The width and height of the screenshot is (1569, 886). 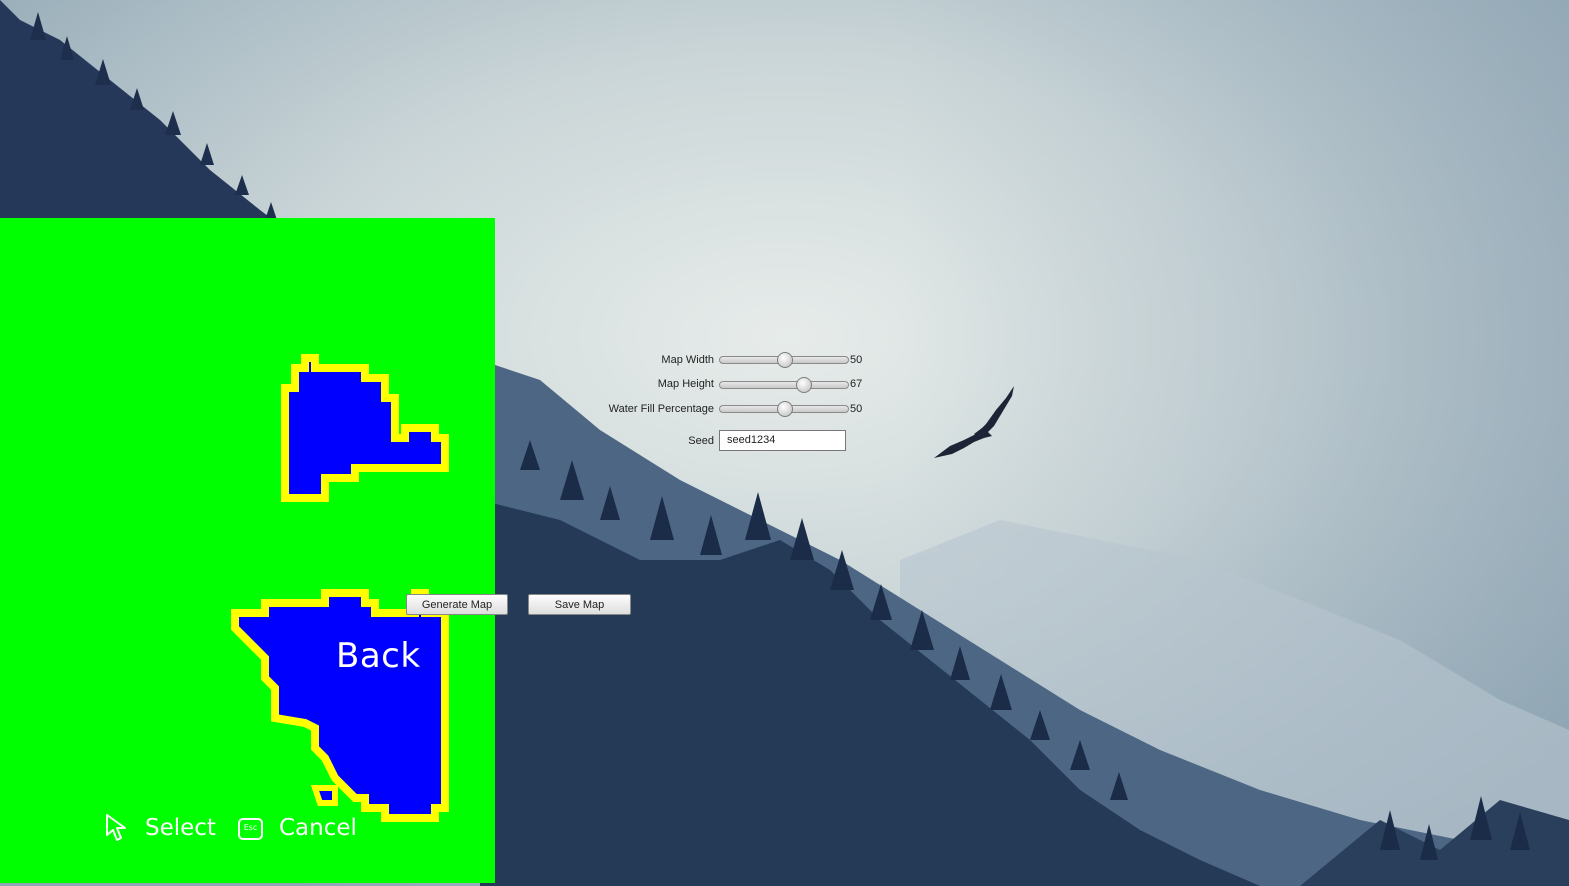 I want to click on back-button: Back, so click(x=378, y=656).